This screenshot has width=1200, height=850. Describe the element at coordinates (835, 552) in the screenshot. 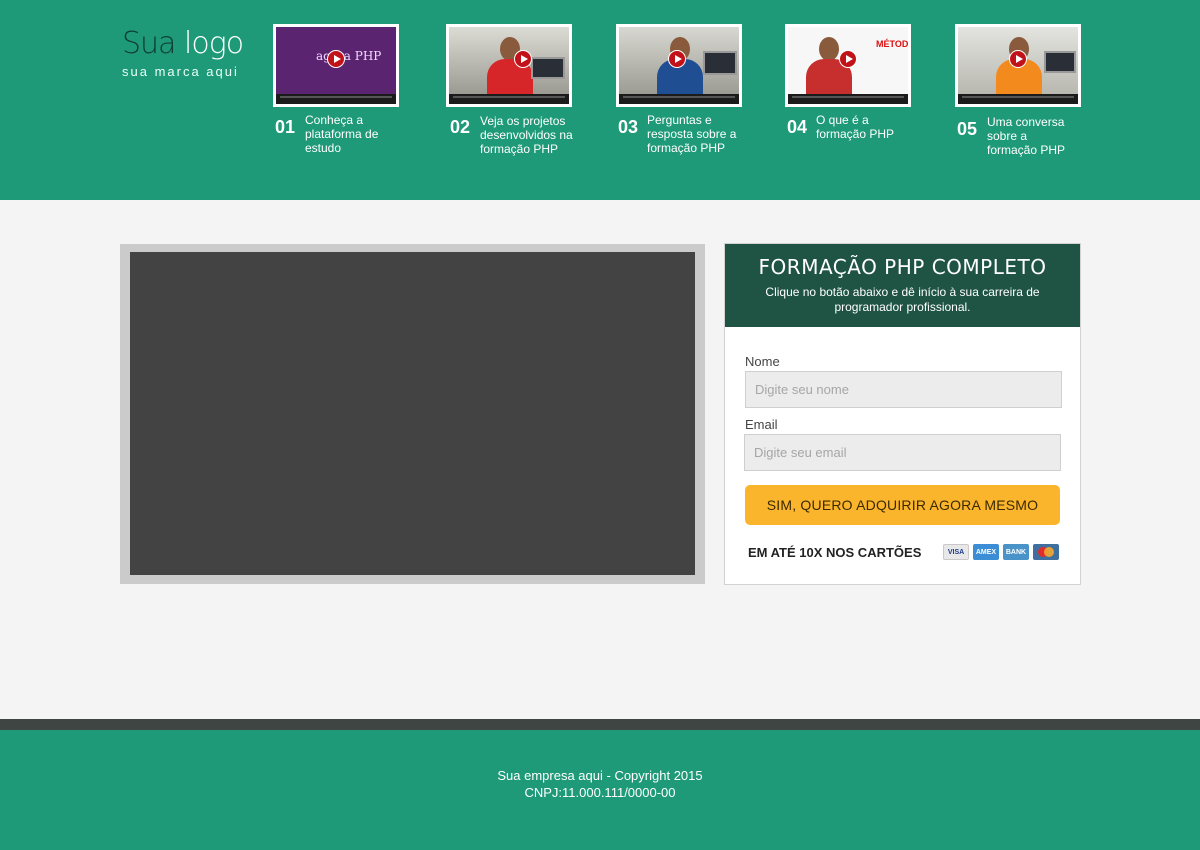

I see `installments-text: EM ATÉ 10X NOS CARTÕES` at that location.